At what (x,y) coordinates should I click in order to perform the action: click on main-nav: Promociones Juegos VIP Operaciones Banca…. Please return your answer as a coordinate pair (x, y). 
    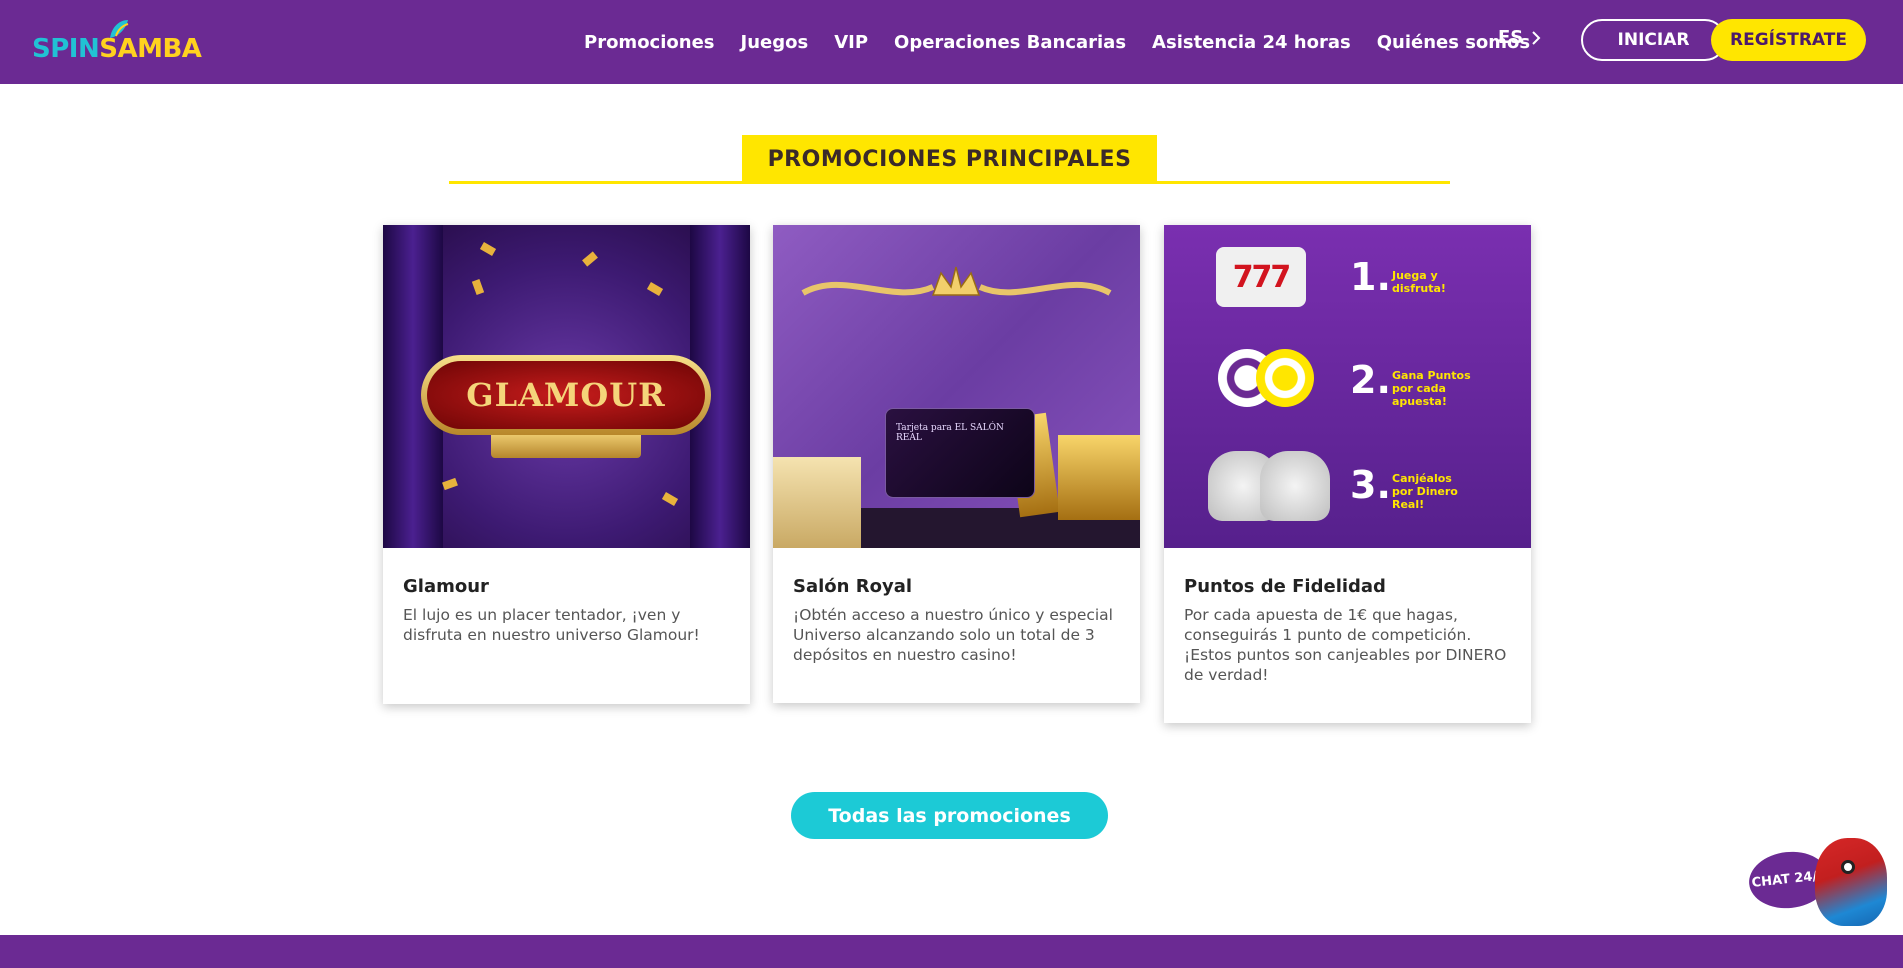
    Looking at the image, I should click on (1070, 42).